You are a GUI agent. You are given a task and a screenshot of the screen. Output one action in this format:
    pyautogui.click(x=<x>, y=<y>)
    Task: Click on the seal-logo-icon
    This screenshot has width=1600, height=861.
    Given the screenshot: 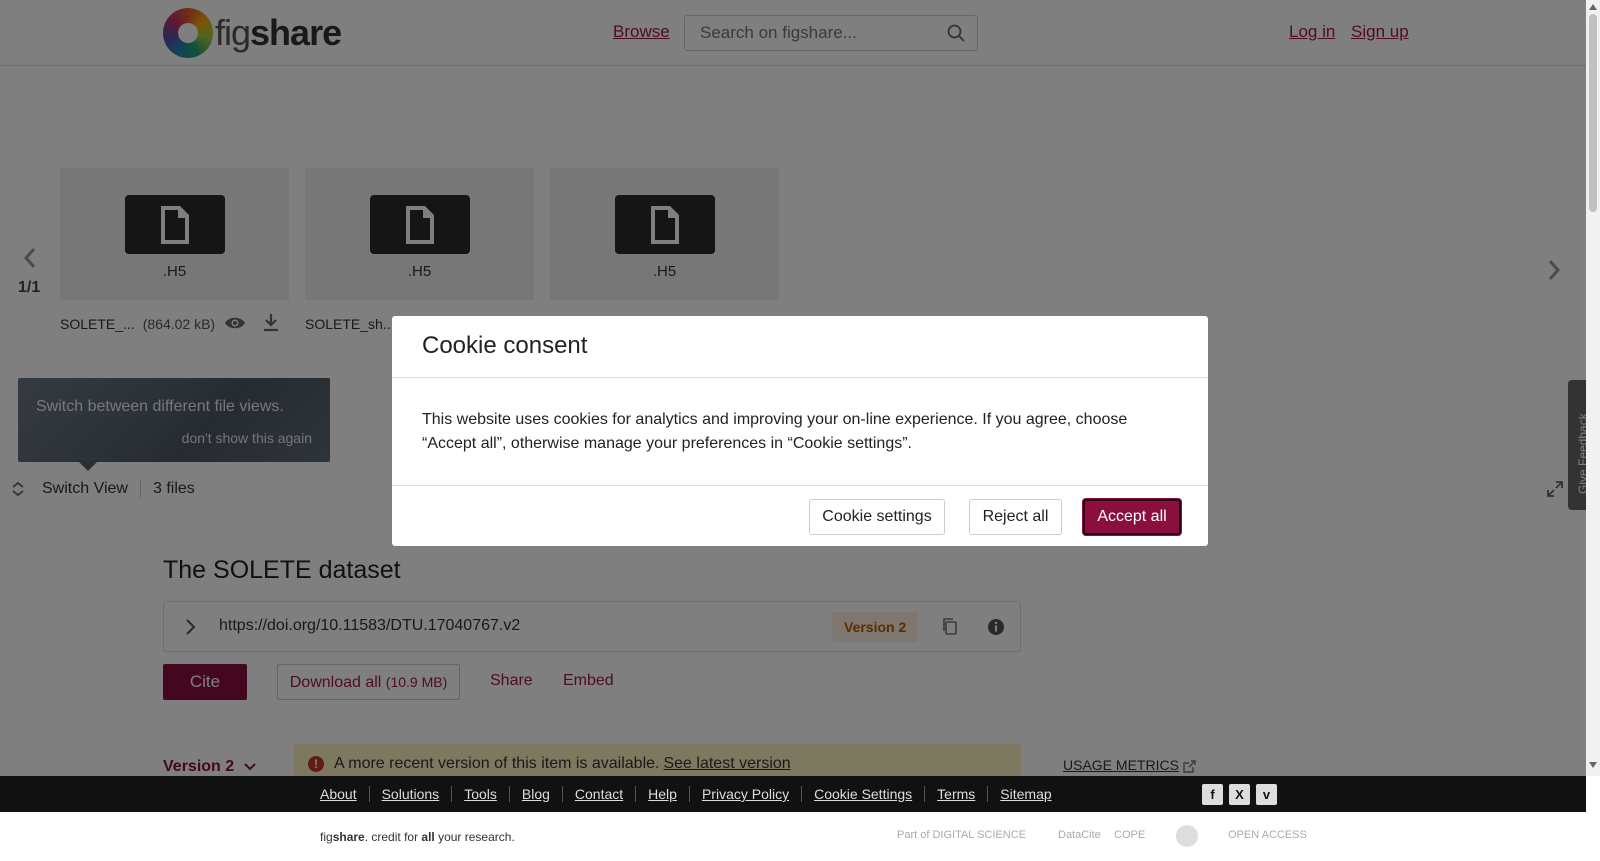 What is the action you would take?
    pyautogui.click(x=1187, y=836)
    